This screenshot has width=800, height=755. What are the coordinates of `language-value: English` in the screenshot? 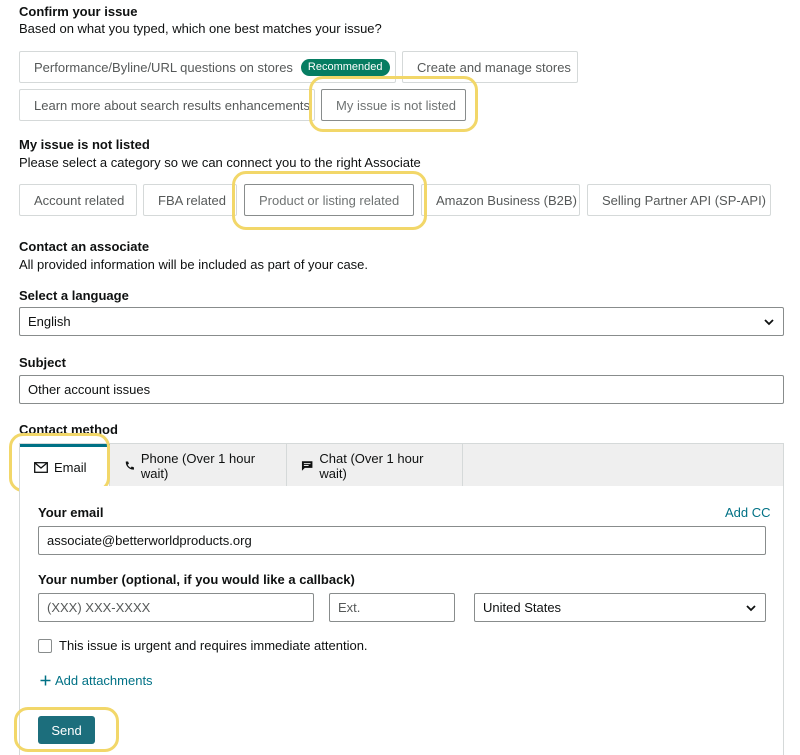 It's located at (49, 321).